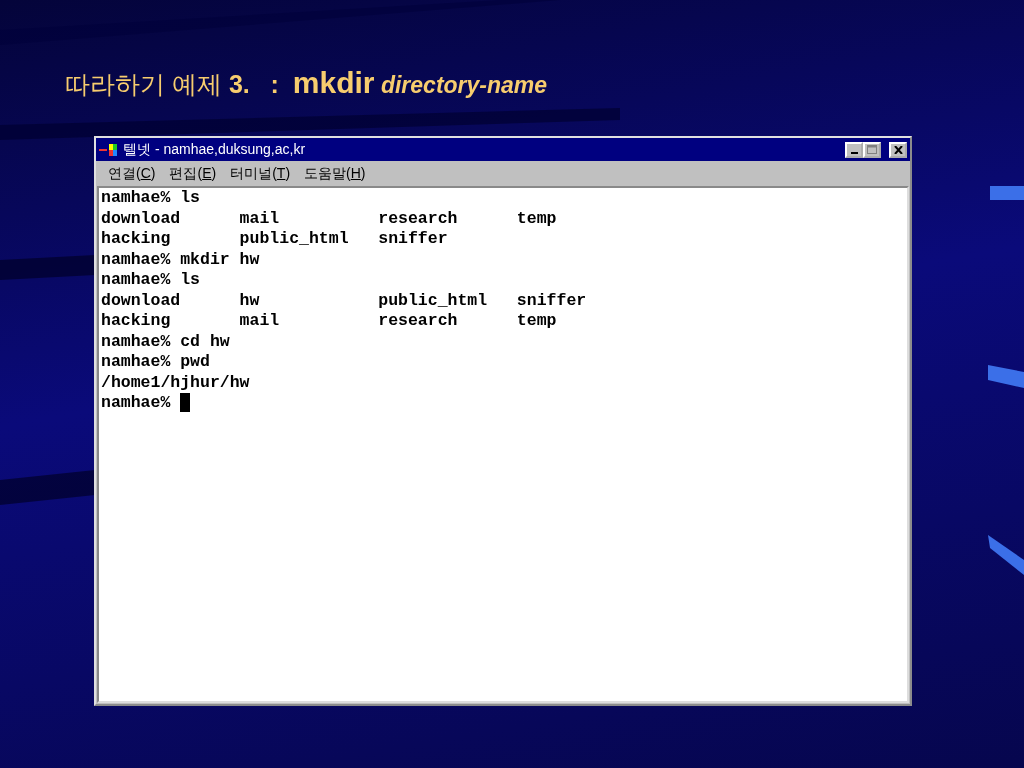 This screenshot has width=1024, height=768. Describe the element at coordinates (155, 362) in the screenshot. I see `terminal-line: namhae% pwd` at that location.